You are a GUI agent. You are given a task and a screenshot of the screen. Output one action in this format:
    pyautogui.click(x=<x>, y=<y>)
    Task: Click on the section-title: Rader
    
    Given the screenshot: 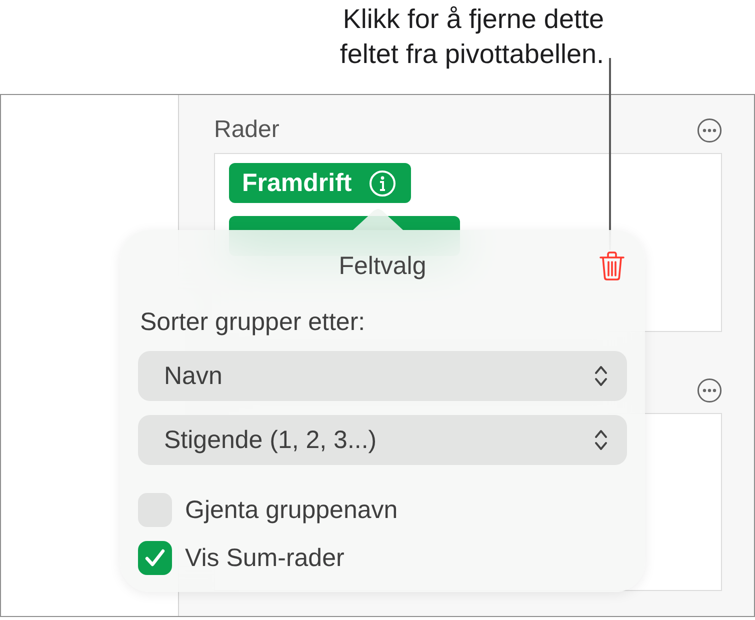 What is the action you would take?
    pyautogui.click(x=247, y=130)
    